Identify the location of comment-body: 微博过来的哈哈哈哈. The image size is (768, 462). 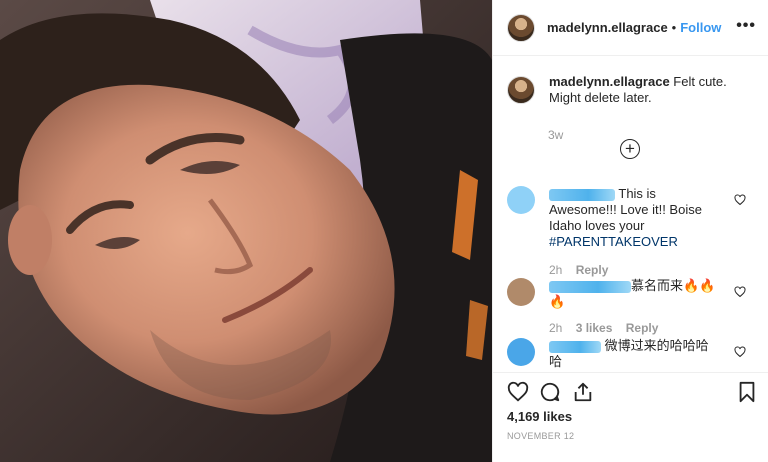
(633, 354).